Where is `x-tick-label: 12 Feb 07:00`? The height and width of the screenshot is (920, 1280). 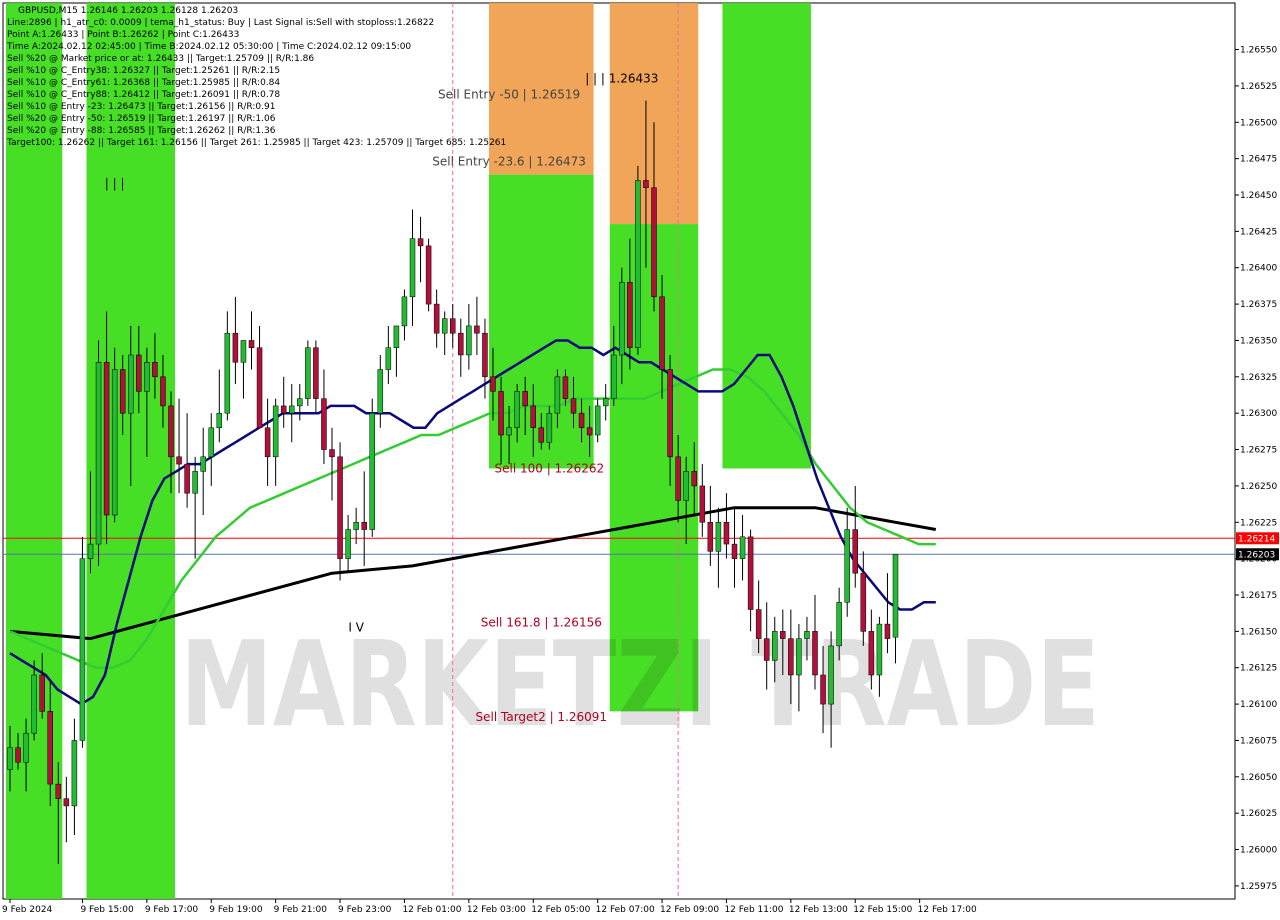 x-tick-label: 12 Feb 07:00 is located at coordinates (625, 910).